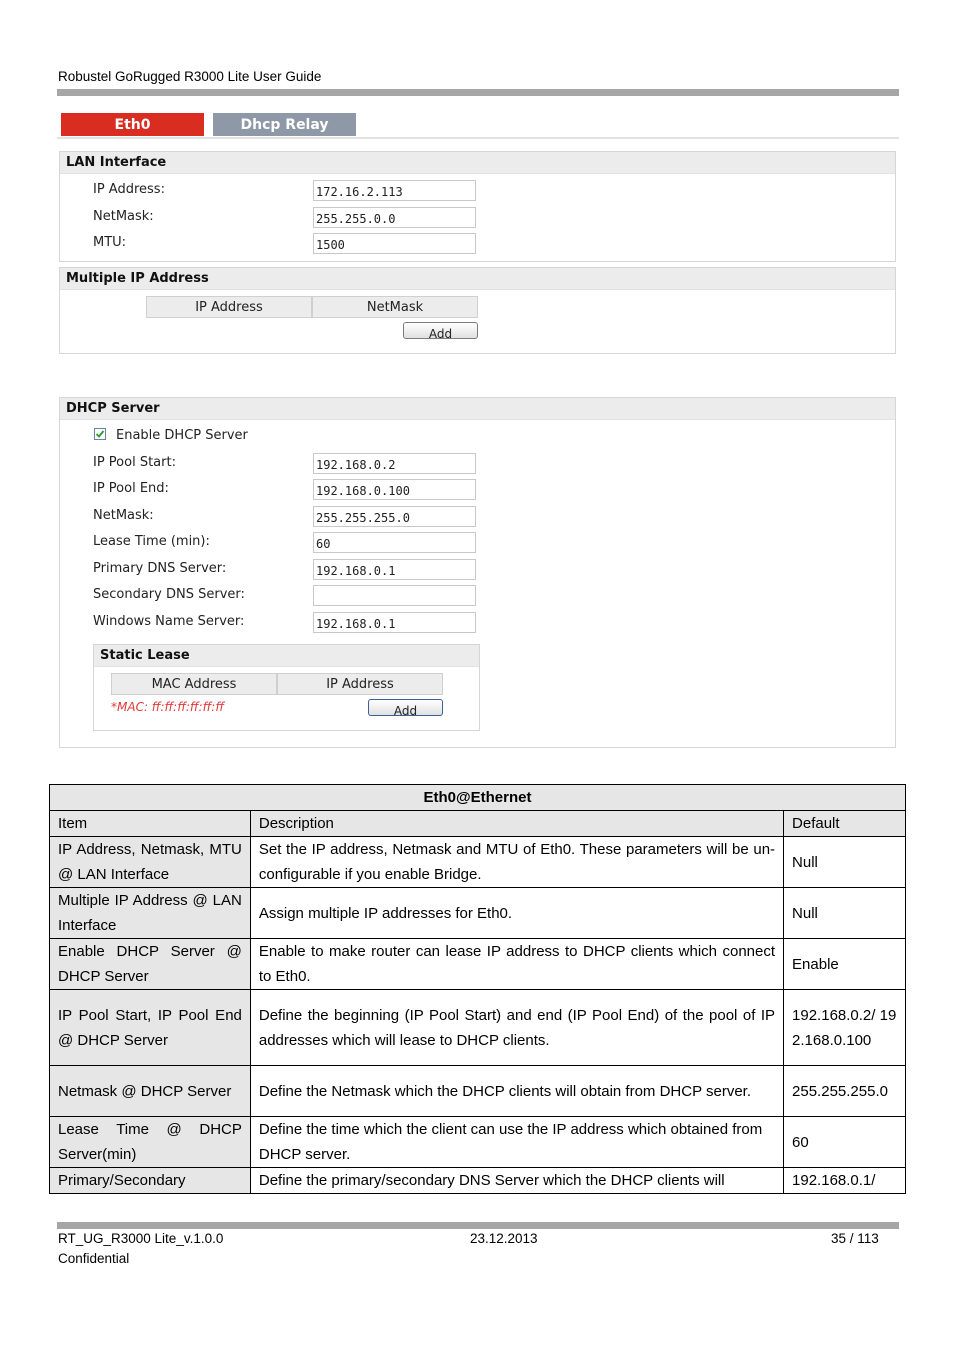 The height and width of the screenshot is (1350, 954). What do you see at coordinates (478, 92) in the screenshot?
I see `header-rule` at bounding box center [478, 92].